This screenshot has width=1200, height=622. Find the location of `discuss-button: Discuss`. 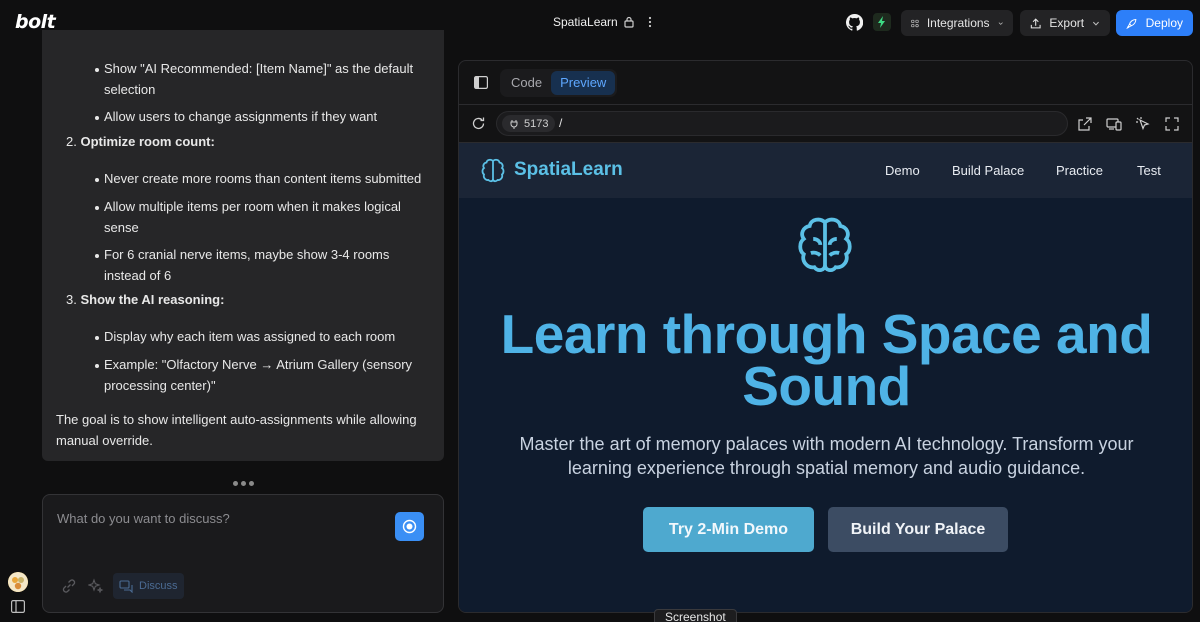

discuss-button: Discuss is located at coordinates (148, 586).